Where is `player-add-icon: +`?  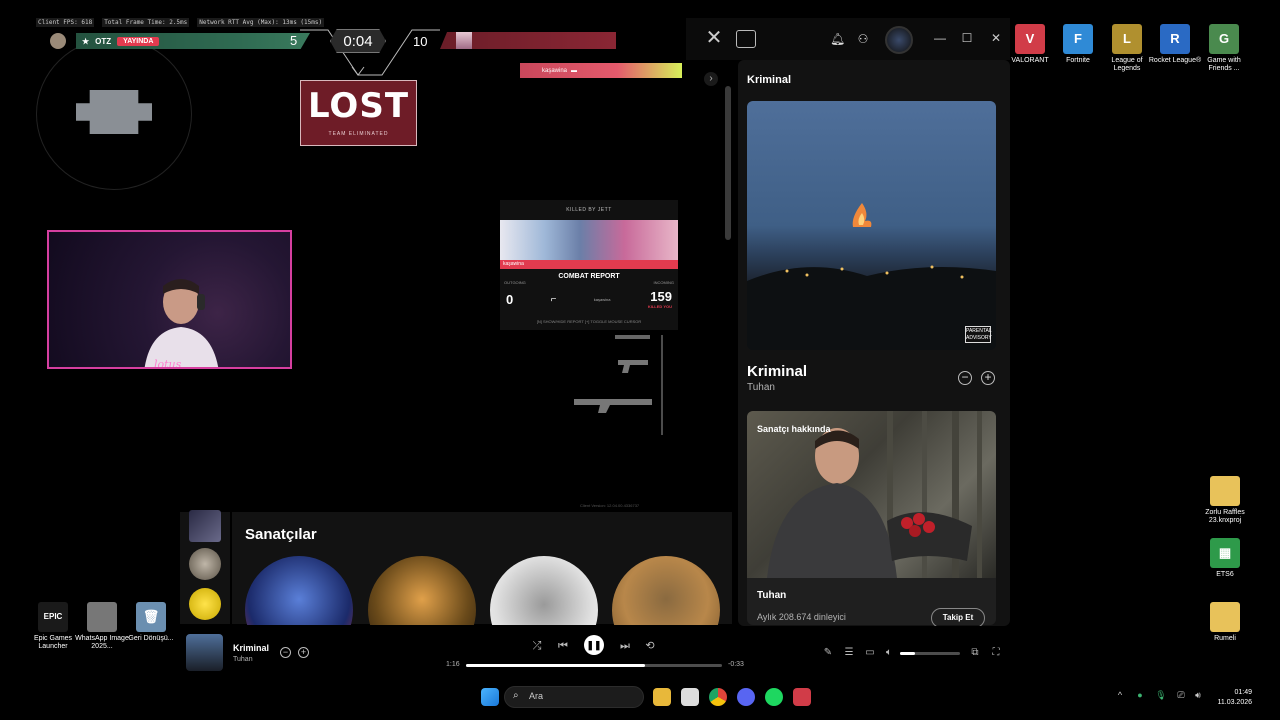 player-add-icon: + is located at coordinates (303, 652).